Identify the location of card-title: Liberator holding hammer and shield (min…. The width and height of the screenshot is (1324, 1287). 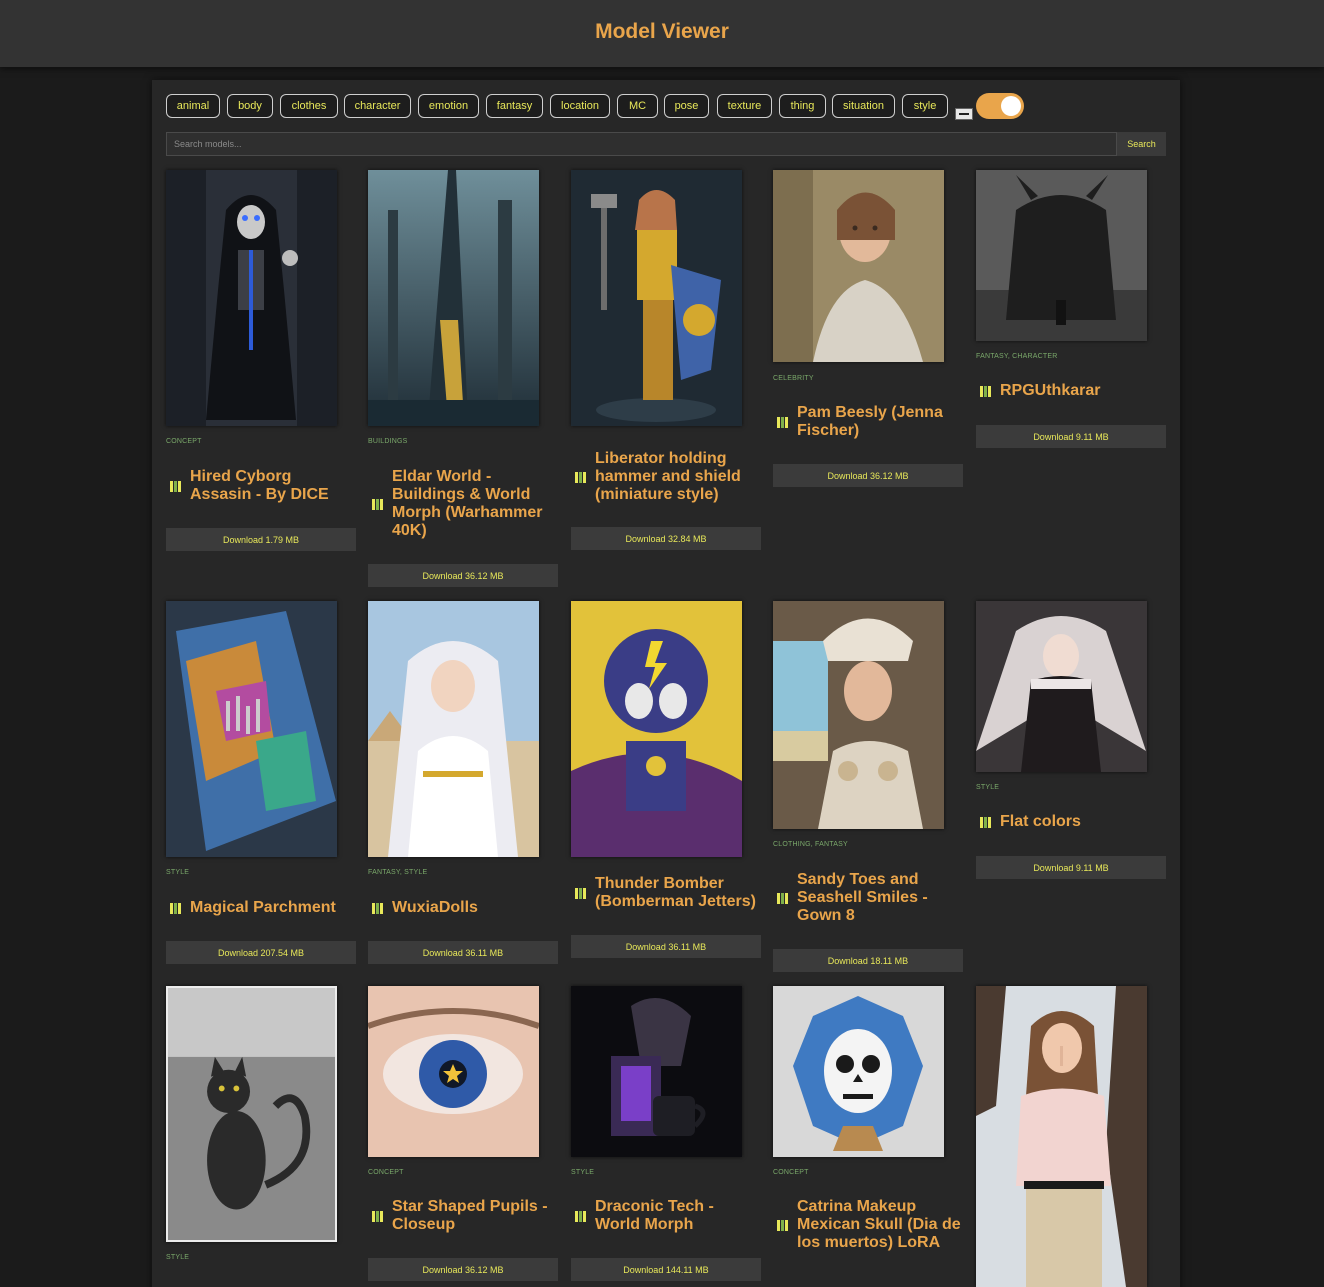
(678, 477).